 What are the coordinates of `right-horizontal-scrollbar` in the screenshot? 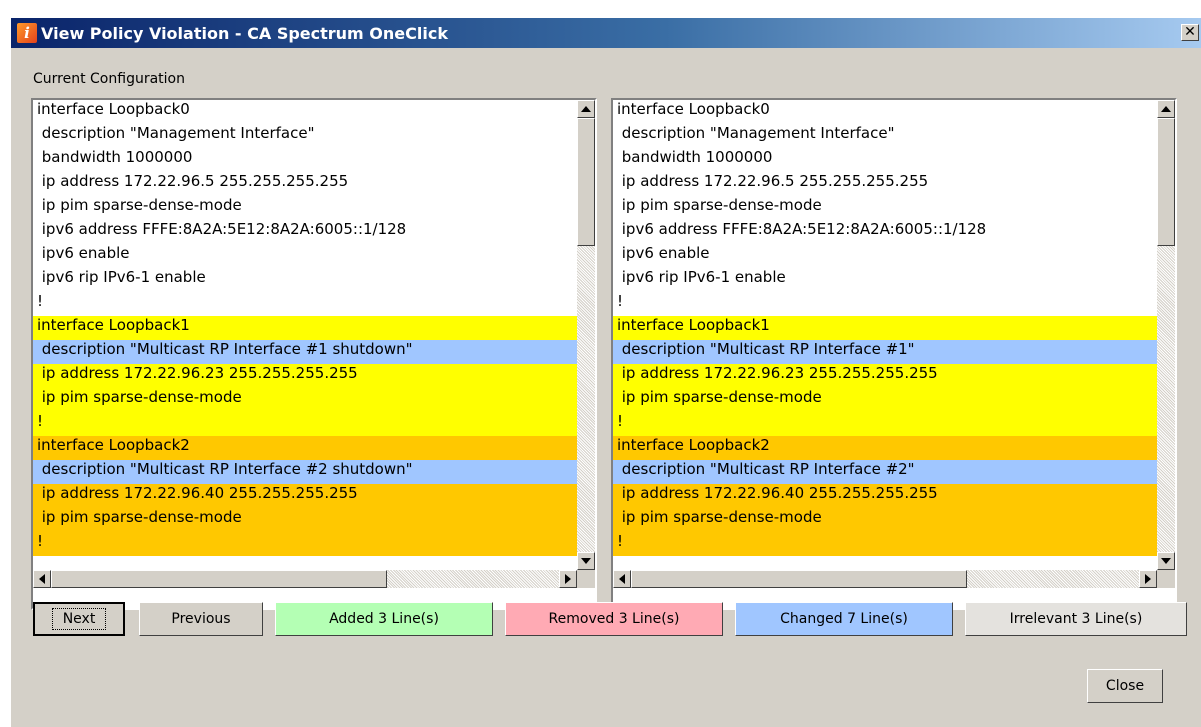 It's located at (885, 579).